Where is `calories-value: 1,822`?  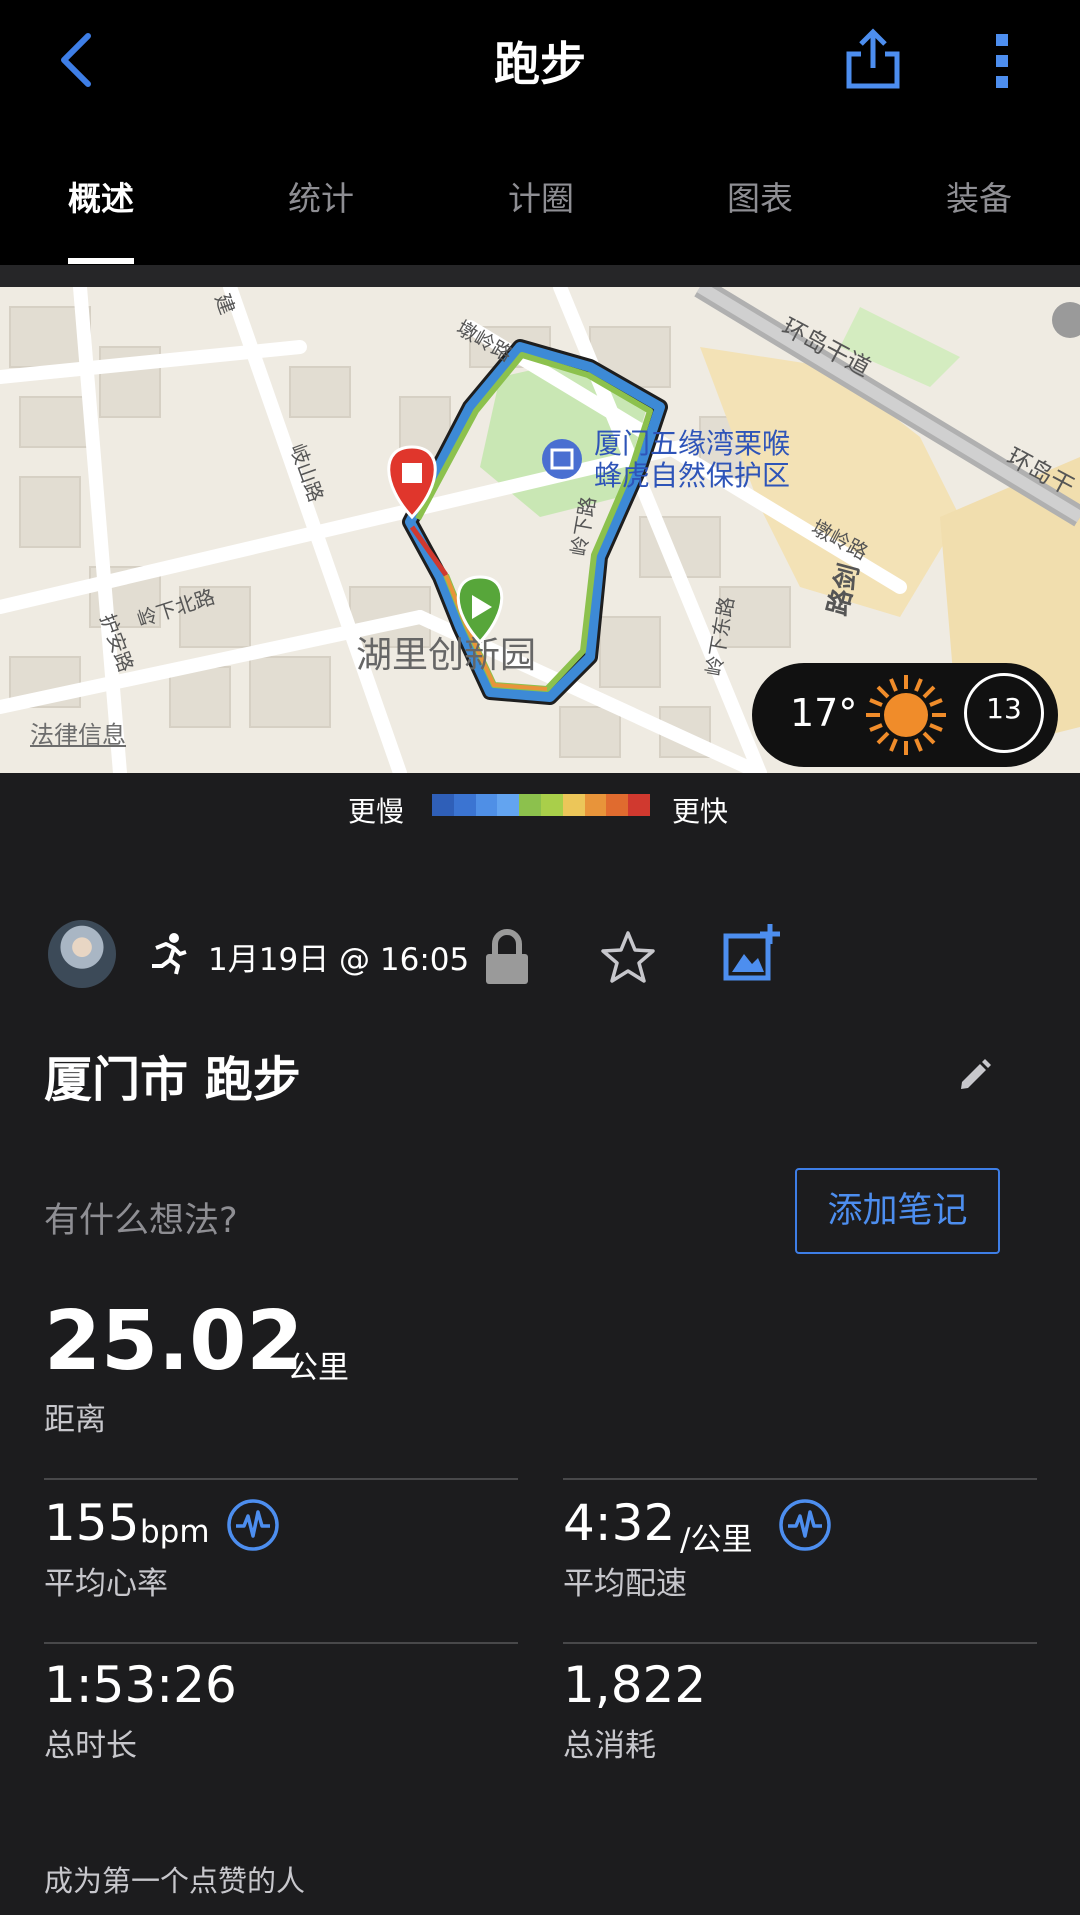
calories-value: 1,822 is located at coordinates (635, 1685).